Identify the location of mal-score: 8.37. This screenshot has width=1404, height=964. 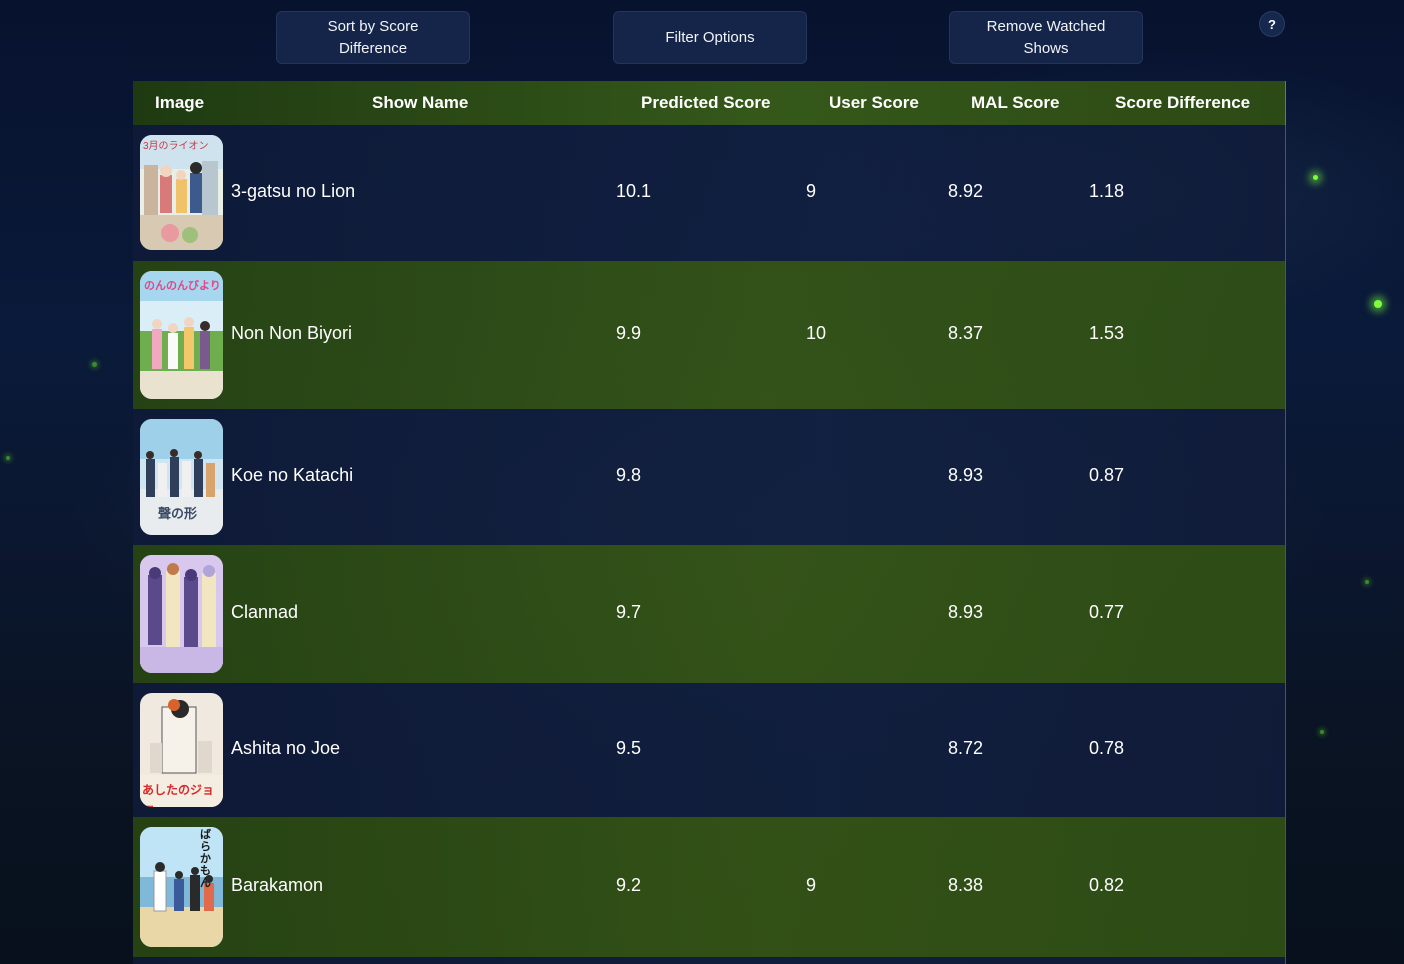
(966, 333).